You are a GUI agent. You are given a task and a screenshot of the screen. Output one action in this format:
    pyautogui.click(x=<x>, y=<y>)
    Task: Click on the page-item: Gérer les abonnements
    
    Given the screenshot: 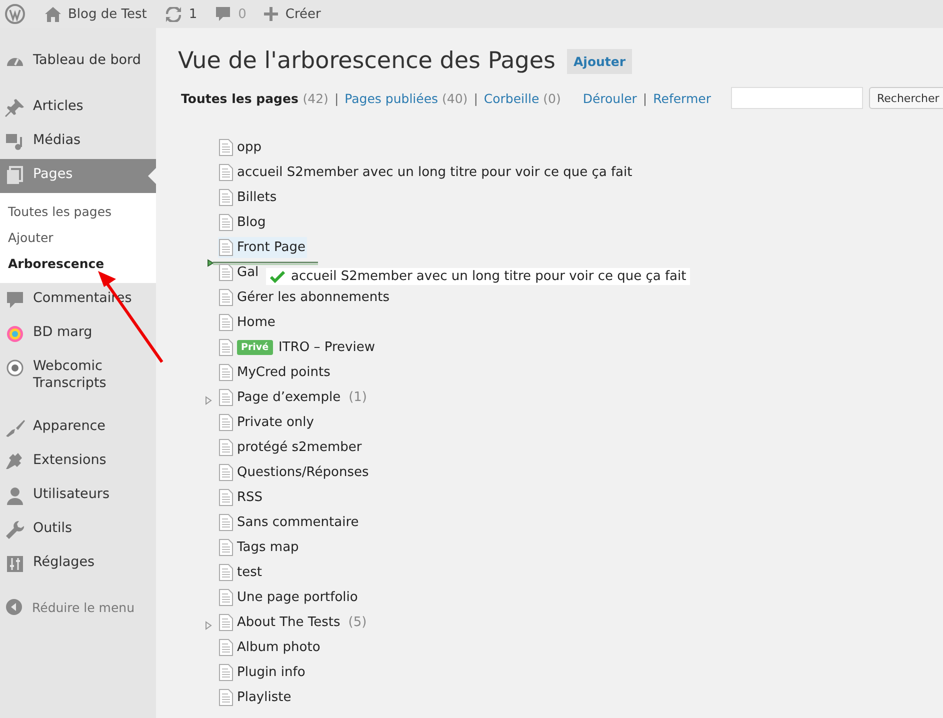 What is the action you would take?
    pyautogui.click(x=304, y=297)
    